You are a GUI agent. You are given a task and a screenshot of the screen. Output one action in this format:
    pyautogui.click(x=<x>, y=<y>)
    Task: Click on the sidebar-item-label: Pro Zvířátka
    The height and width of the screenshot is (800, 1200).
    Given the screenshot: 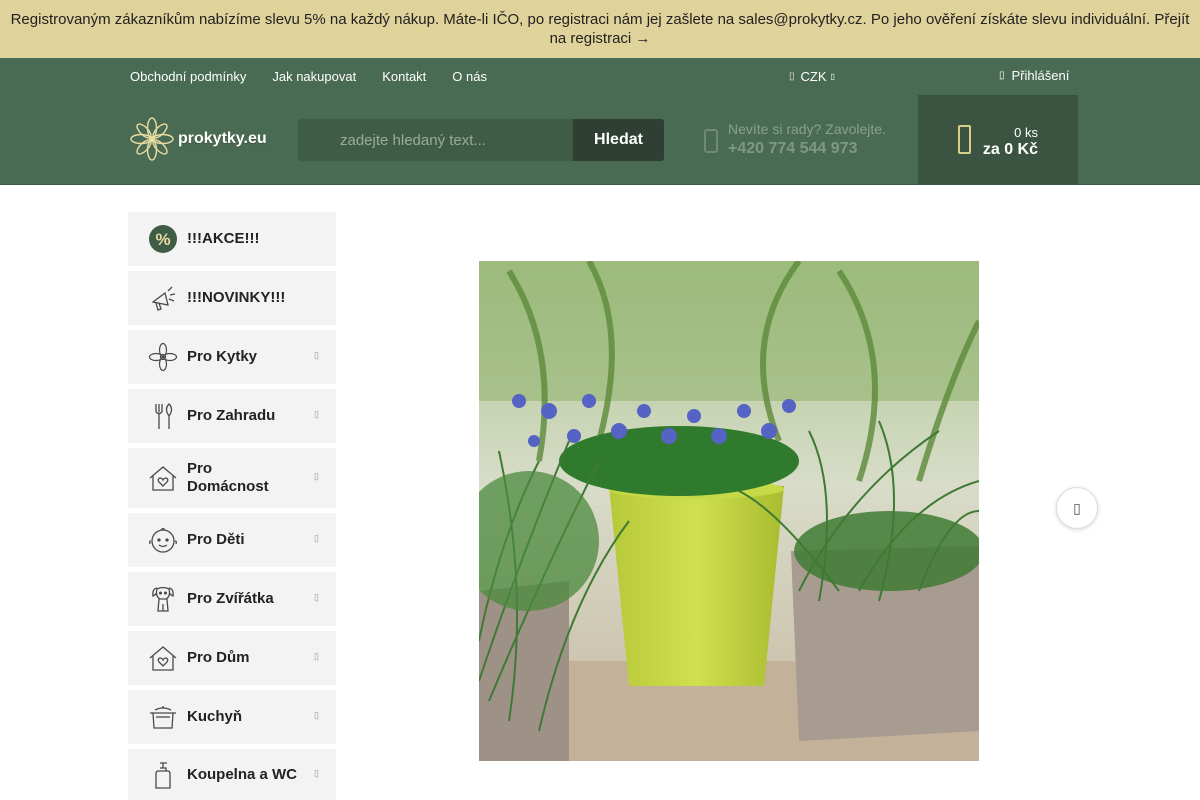 What is the action you would take?
    pyautogui.click(x=230, y=598)
    